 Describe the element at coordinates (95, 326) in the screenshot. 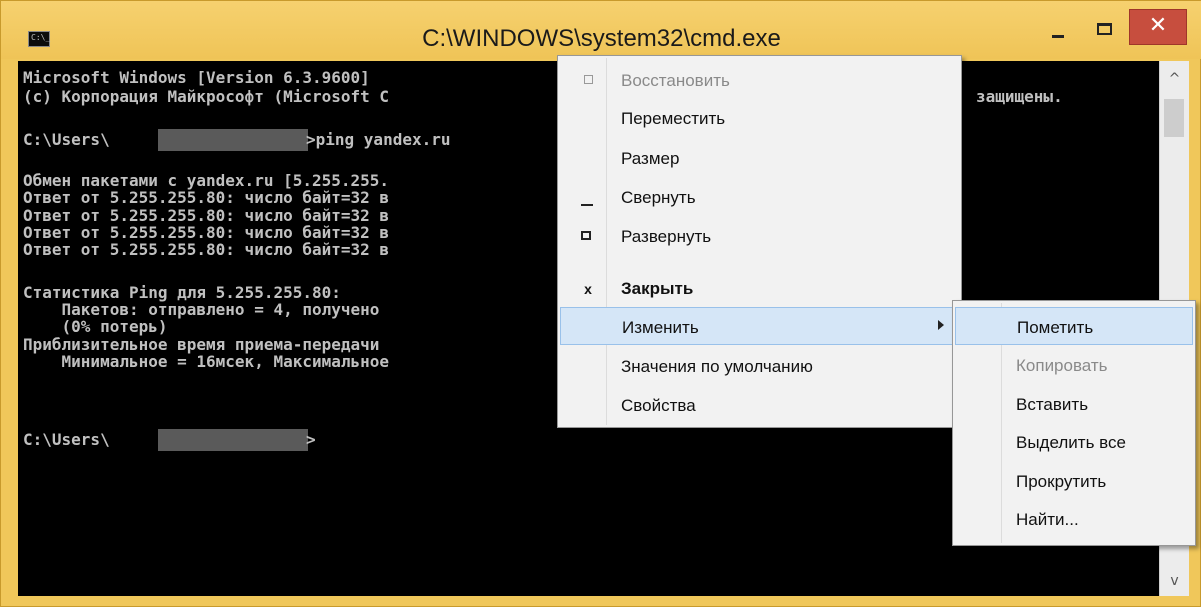

I see `console-line: (0% потерь)` at that location.